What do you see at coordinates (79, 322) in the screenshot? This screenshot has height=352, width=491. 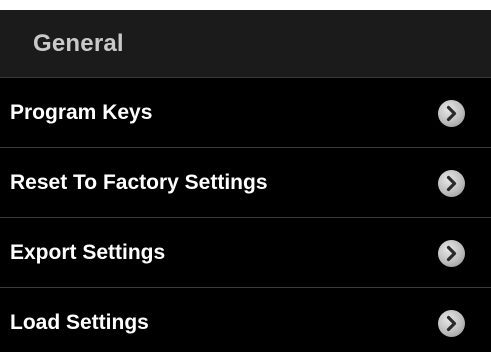 I see `settings-item-label: Load Settings` at bounding box center [79, 322].